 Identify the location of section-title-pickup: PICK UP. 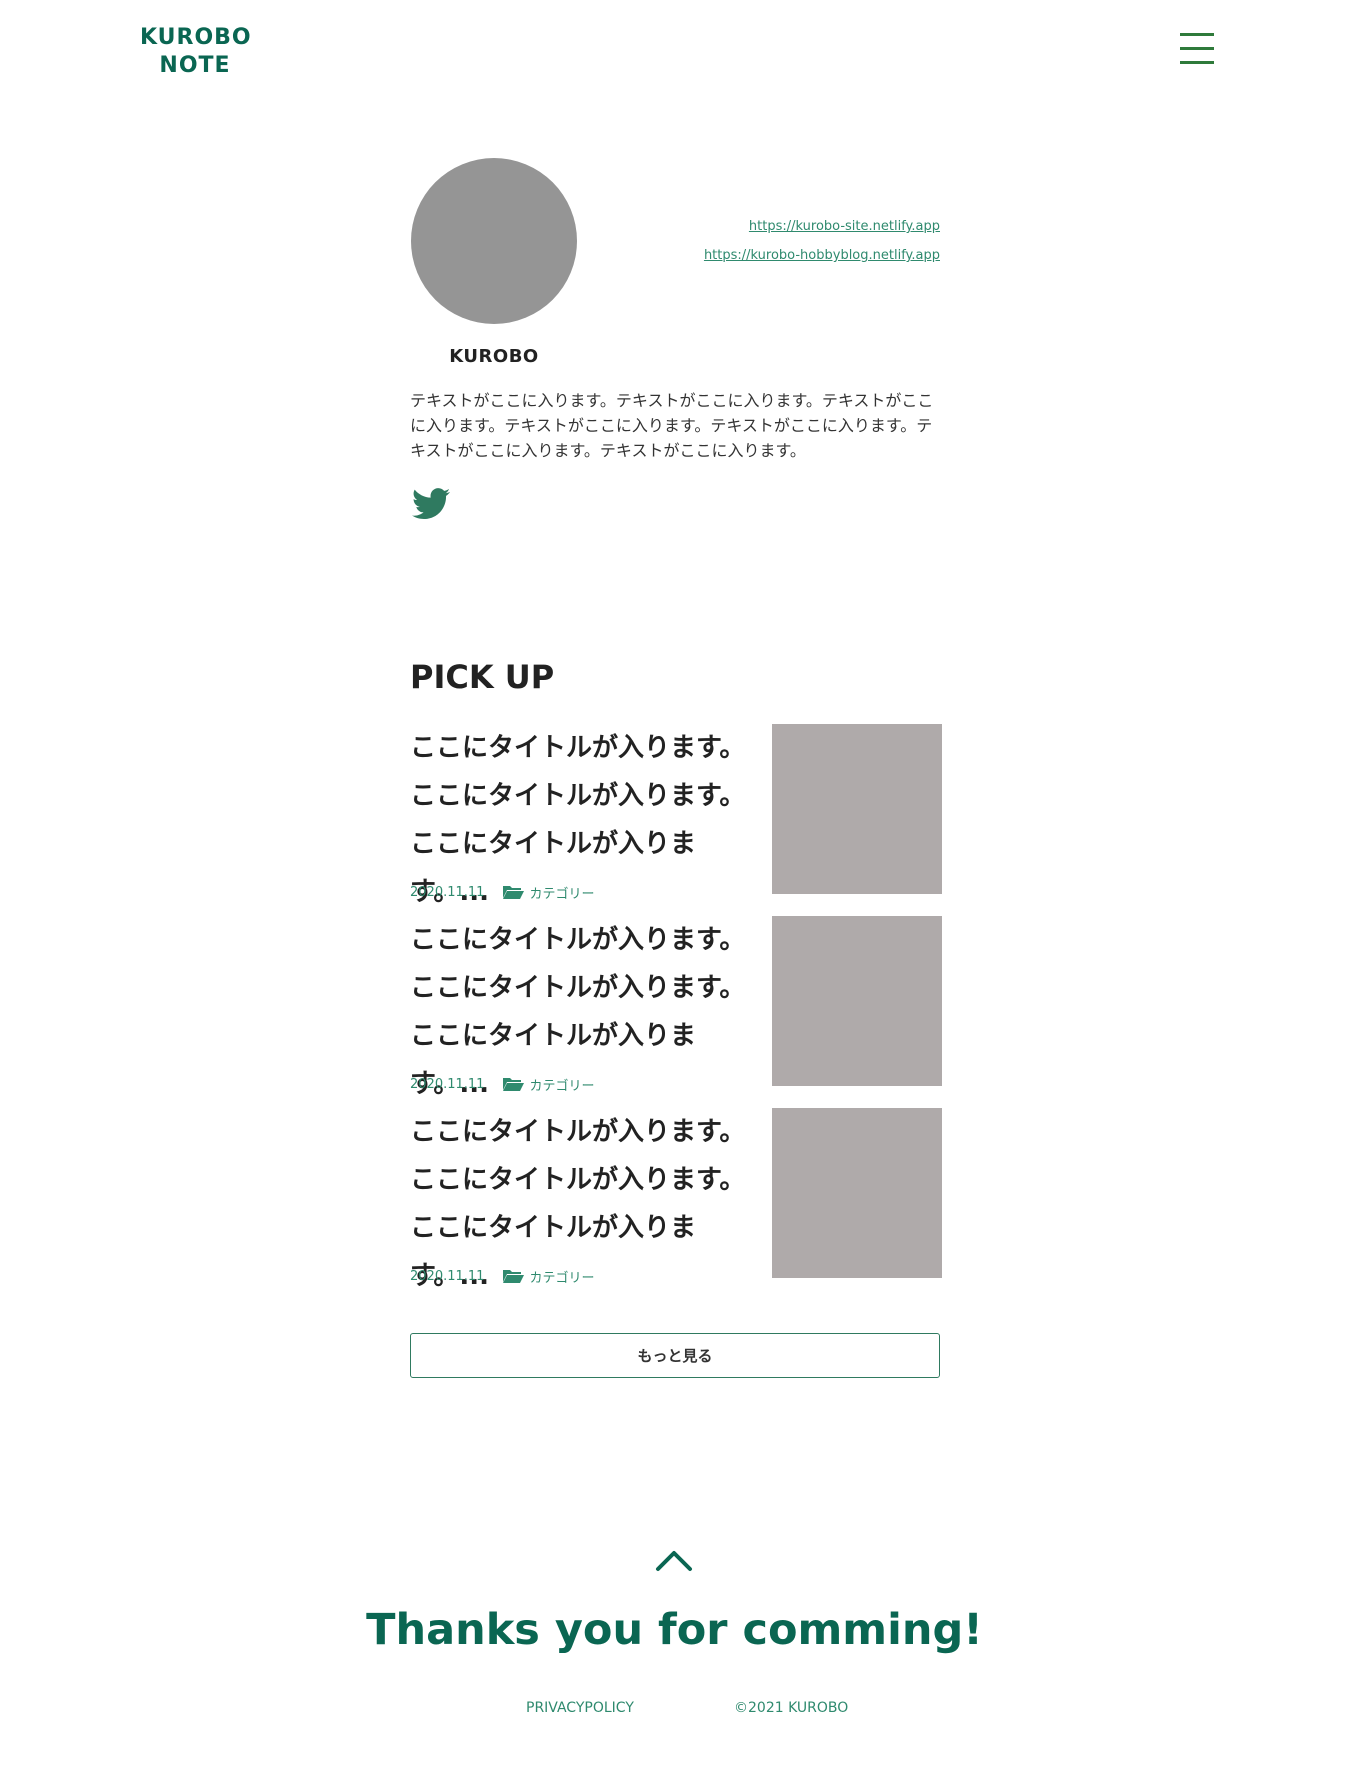
(482, 677).